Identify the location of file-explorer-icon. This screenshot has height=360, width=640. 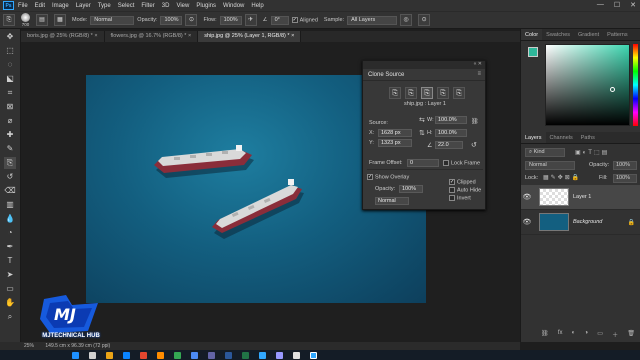
(109, 355).